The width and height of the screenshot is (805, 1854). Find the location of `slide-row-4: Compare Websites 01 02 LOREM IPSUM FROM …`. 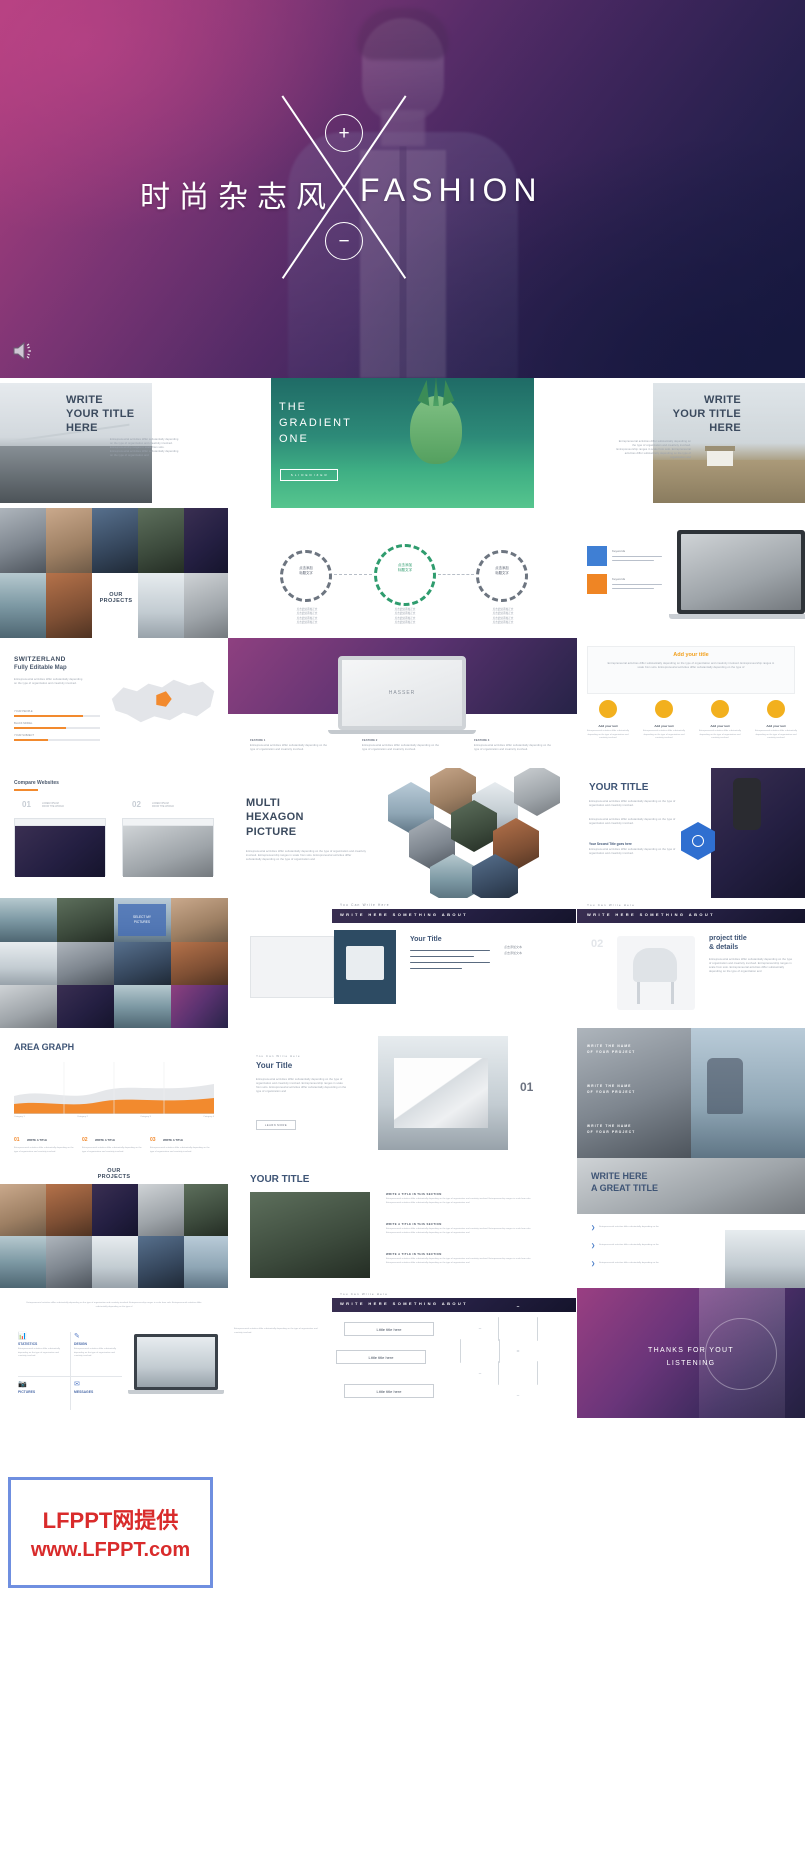

slide-row-4: Compare Websites 01 02 LOREM IPSUM FROM … is located at coordinates (402, 833).